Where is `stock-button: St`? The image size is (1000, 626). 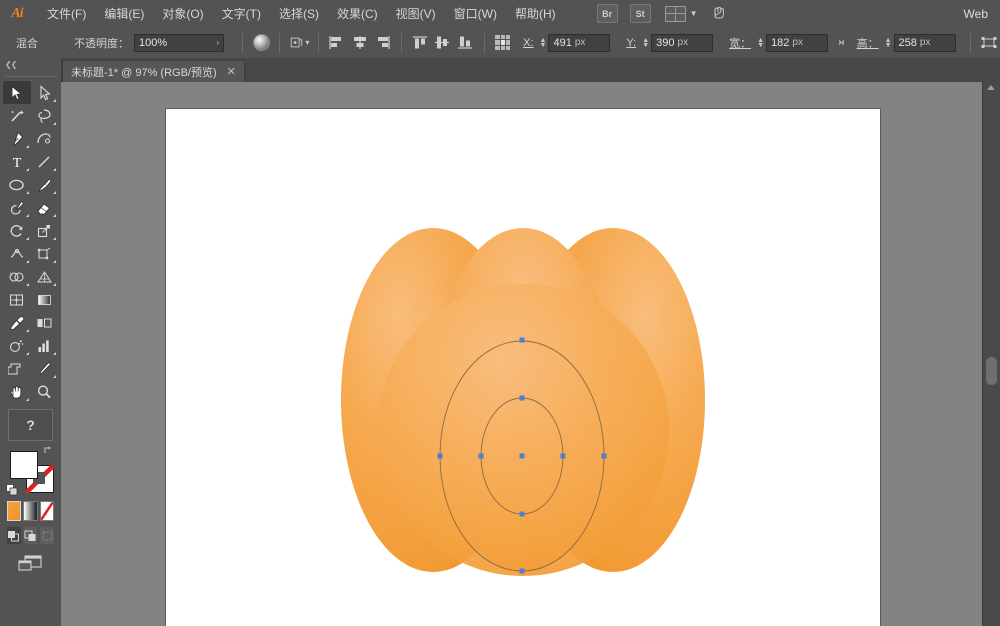 stock-button: St is located at coordinates (640, 13).